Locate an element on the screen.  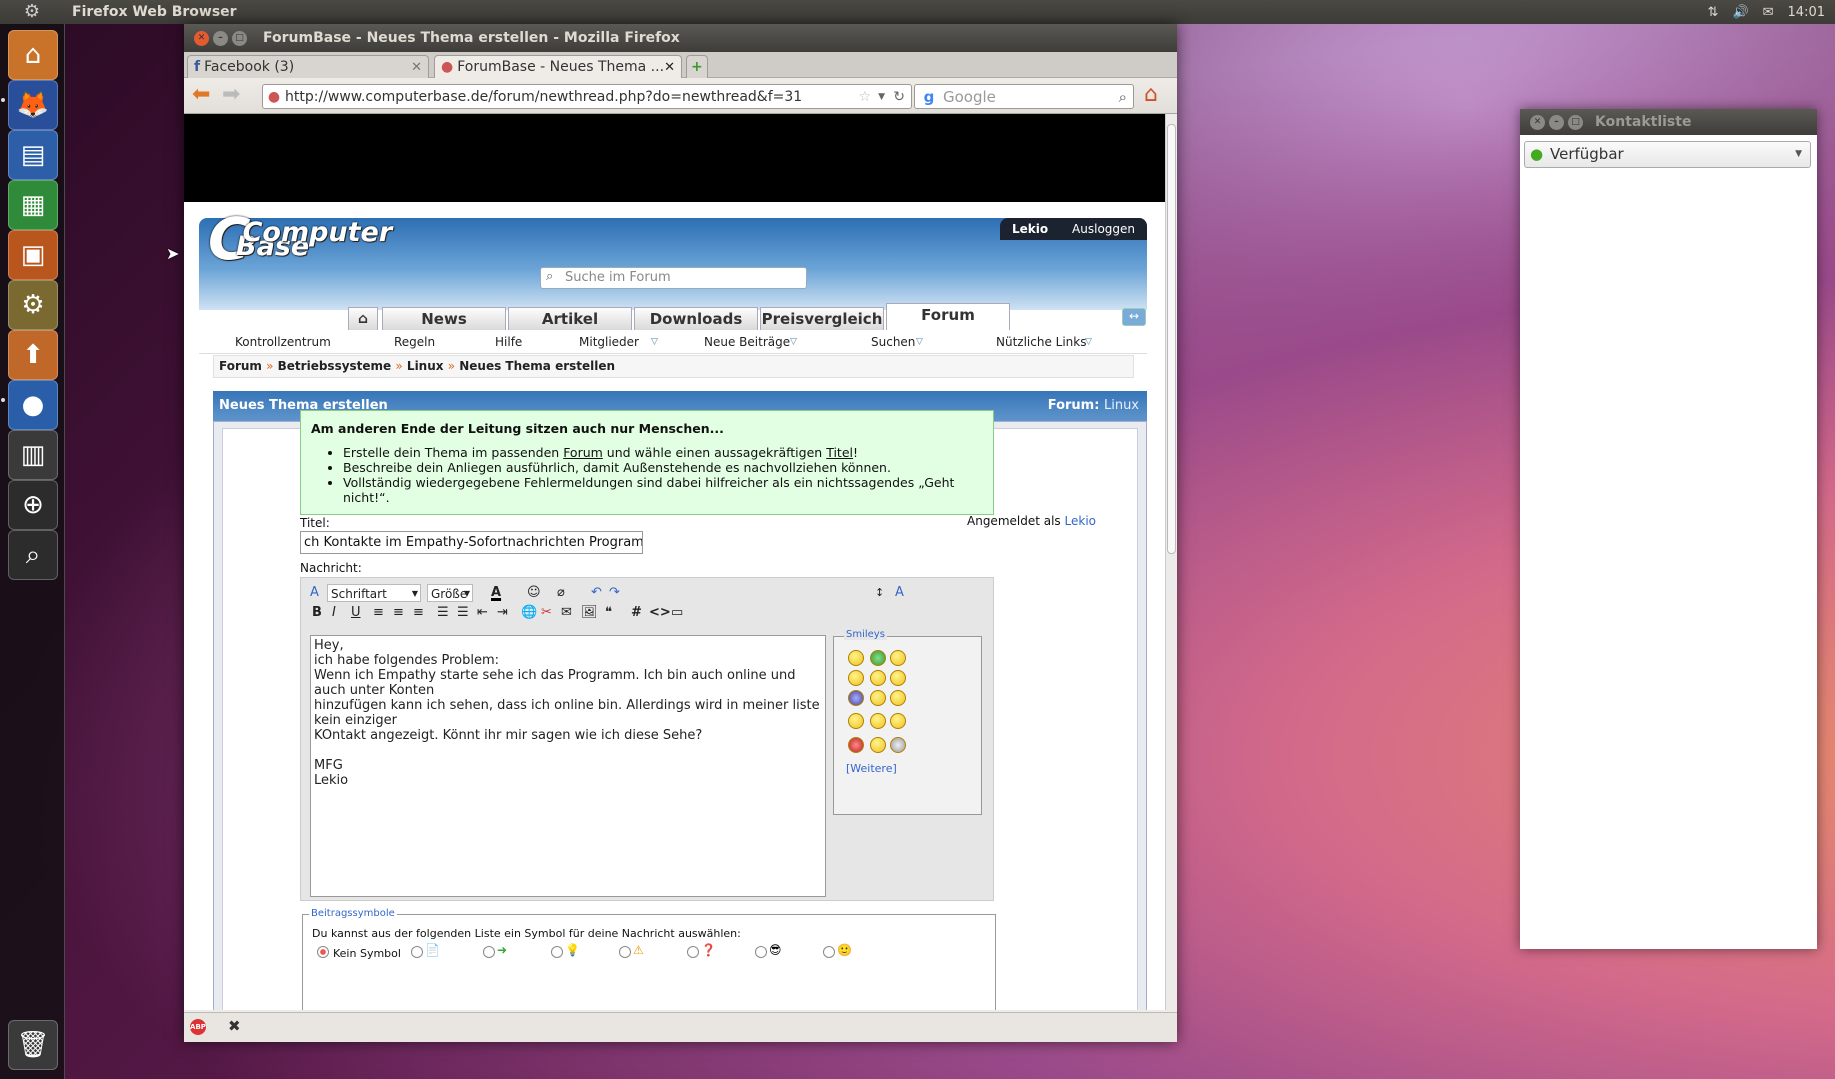
volume-icon: 🔊 is located at coordinates (1740, 12).